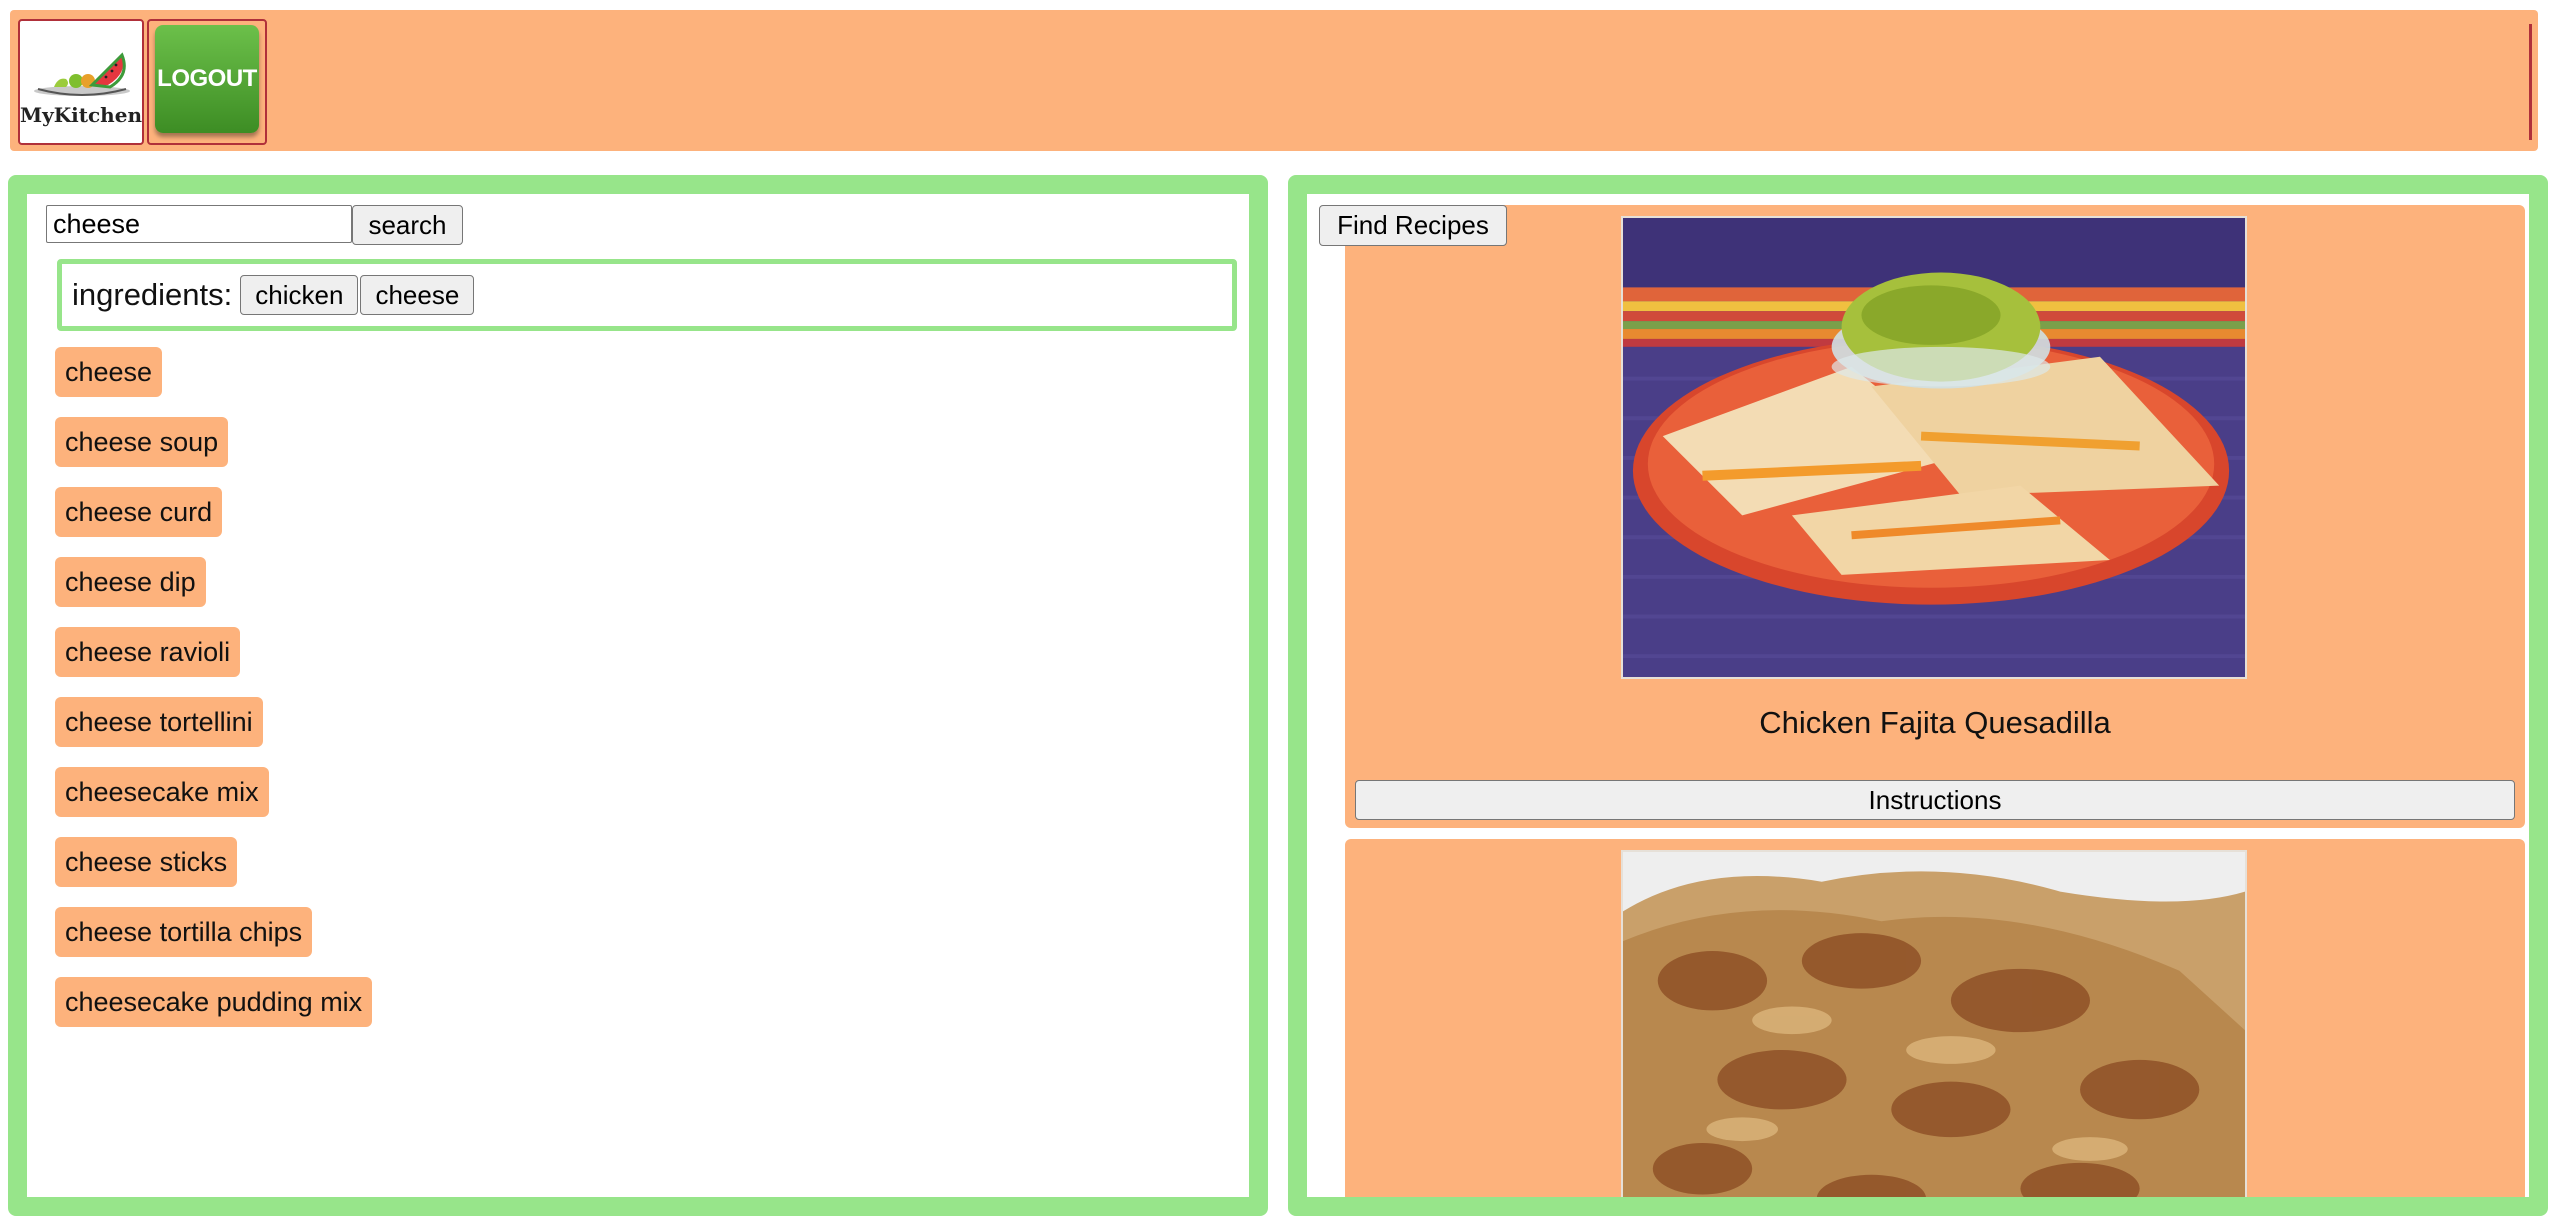  What do you see at coordinates (214, 1002) in the screenshot?
I see `suggestion-item: cheesecake pudding mix` at bounding box center [214, 1002].